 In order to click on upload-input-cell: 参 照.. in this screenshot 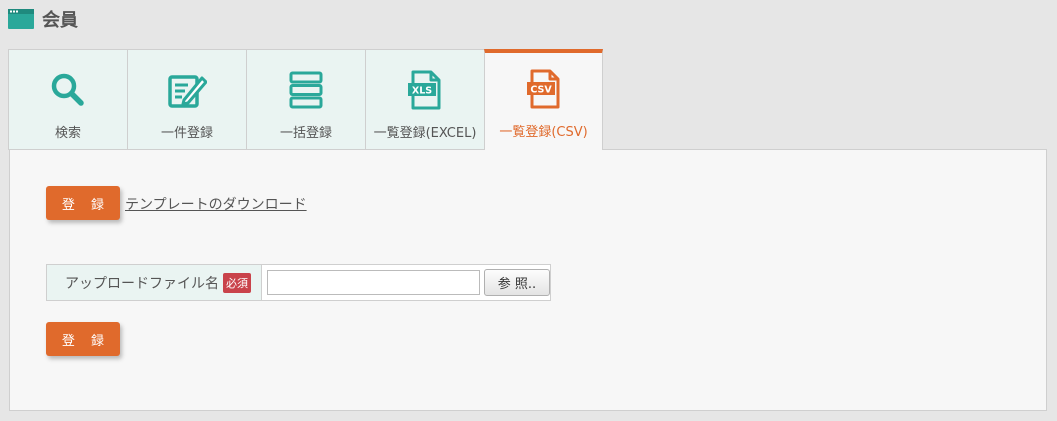, I will do `click(406, 282)`.